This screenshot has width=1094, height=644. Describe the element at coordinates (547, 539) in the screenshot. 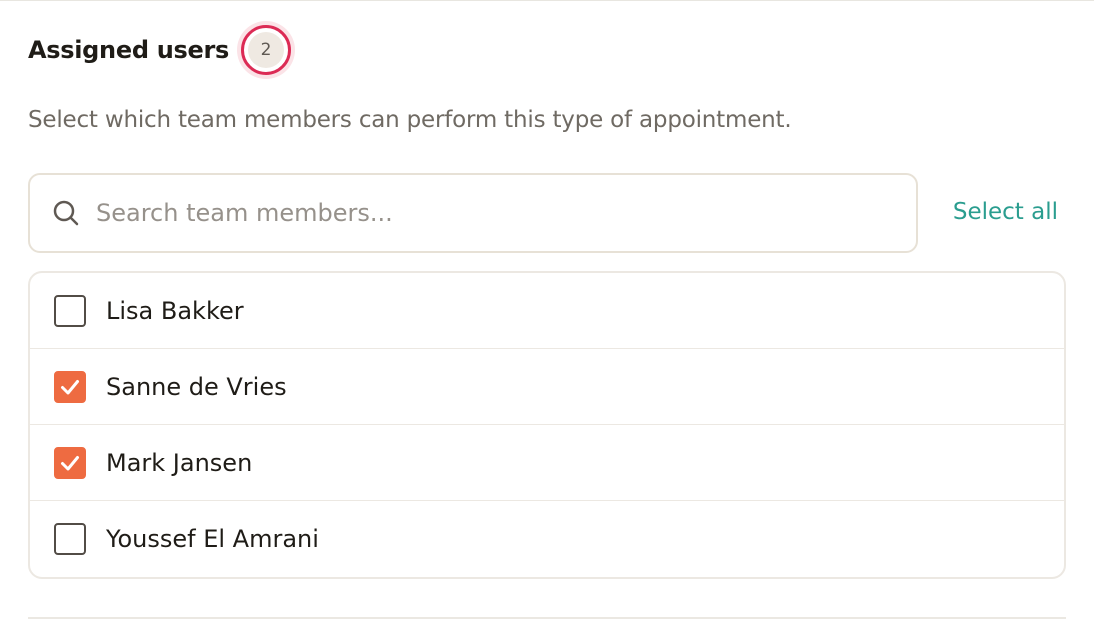

I see `member-row-3: Youssef El Amrani` at that location.